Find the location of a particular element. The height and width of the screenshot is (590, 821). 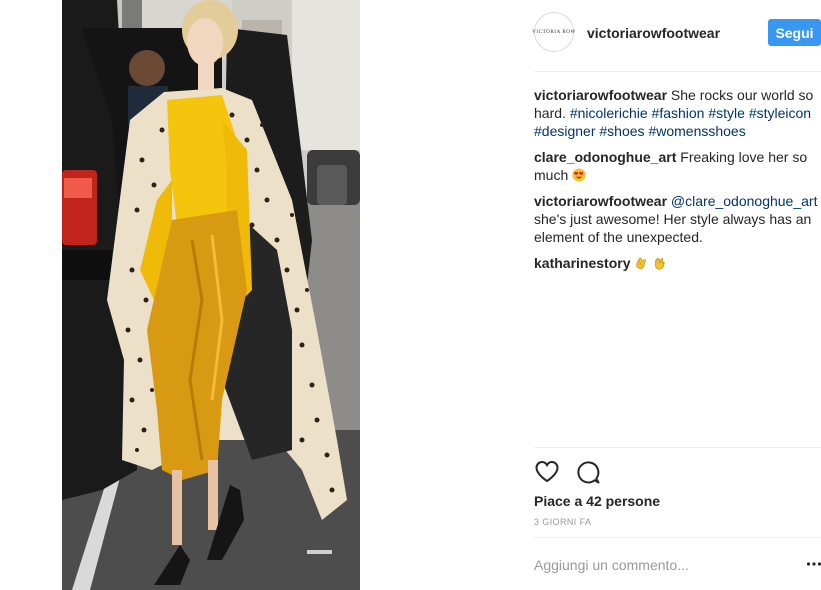

hashtag-link: #fashion is located at coordinates (678, 113).